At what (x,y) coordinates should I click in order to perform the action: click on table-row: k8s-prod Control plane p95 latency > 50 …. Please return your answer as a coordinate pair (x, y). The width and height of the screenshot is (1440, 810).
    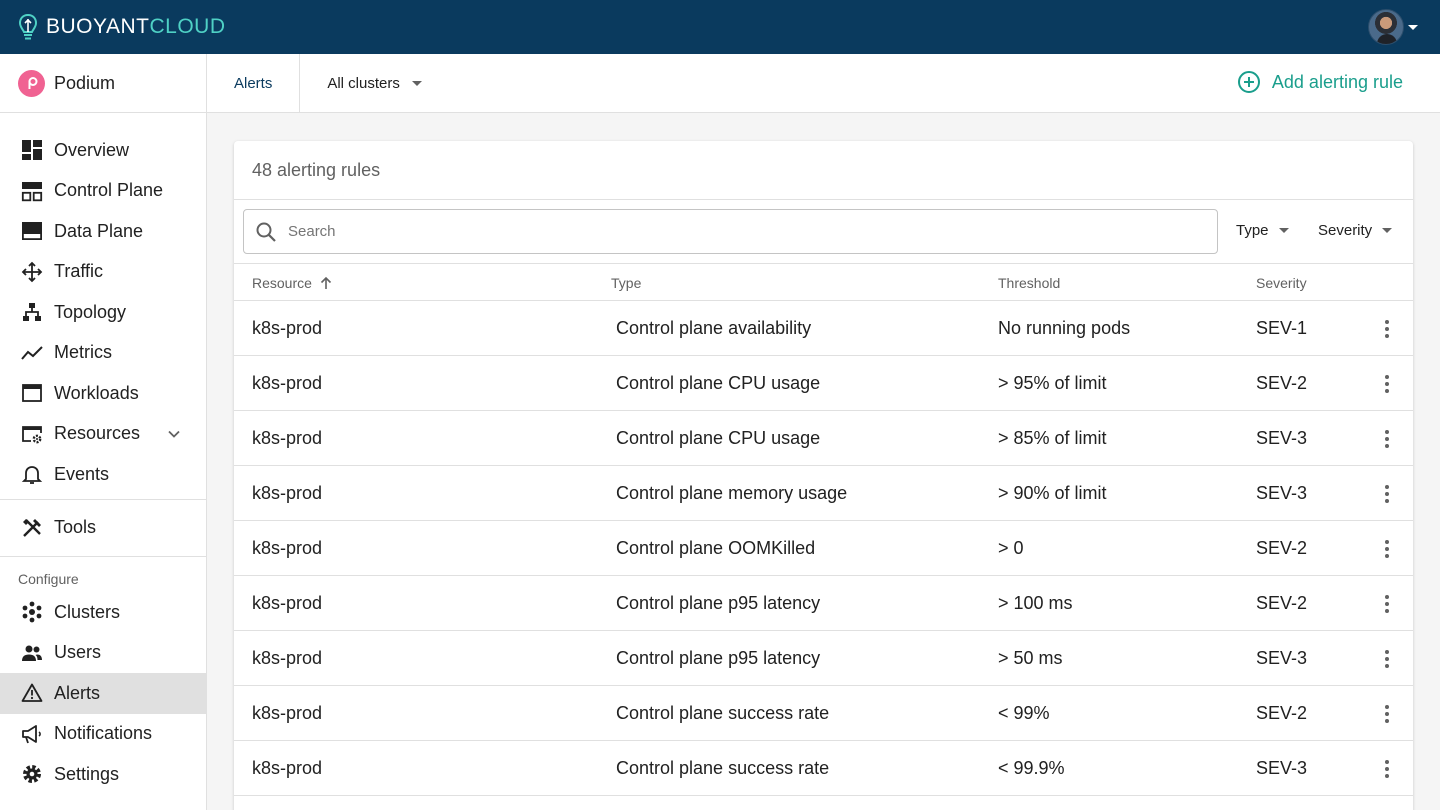
    Looking at the image, I should click on (823, 658).